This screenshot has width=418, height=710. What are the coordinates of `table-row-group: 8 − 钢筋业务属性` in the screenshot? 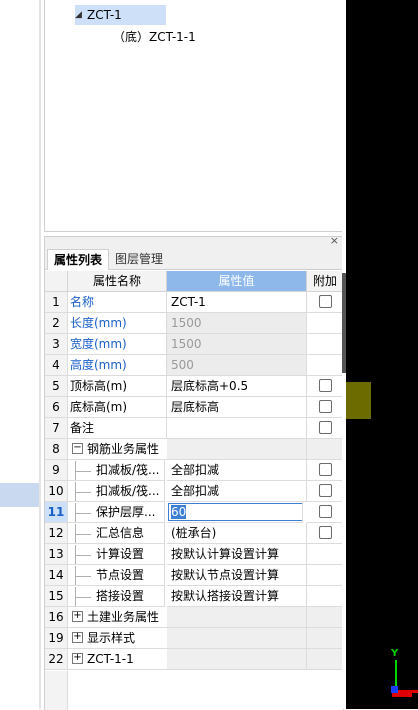 It's located at (194, 449).